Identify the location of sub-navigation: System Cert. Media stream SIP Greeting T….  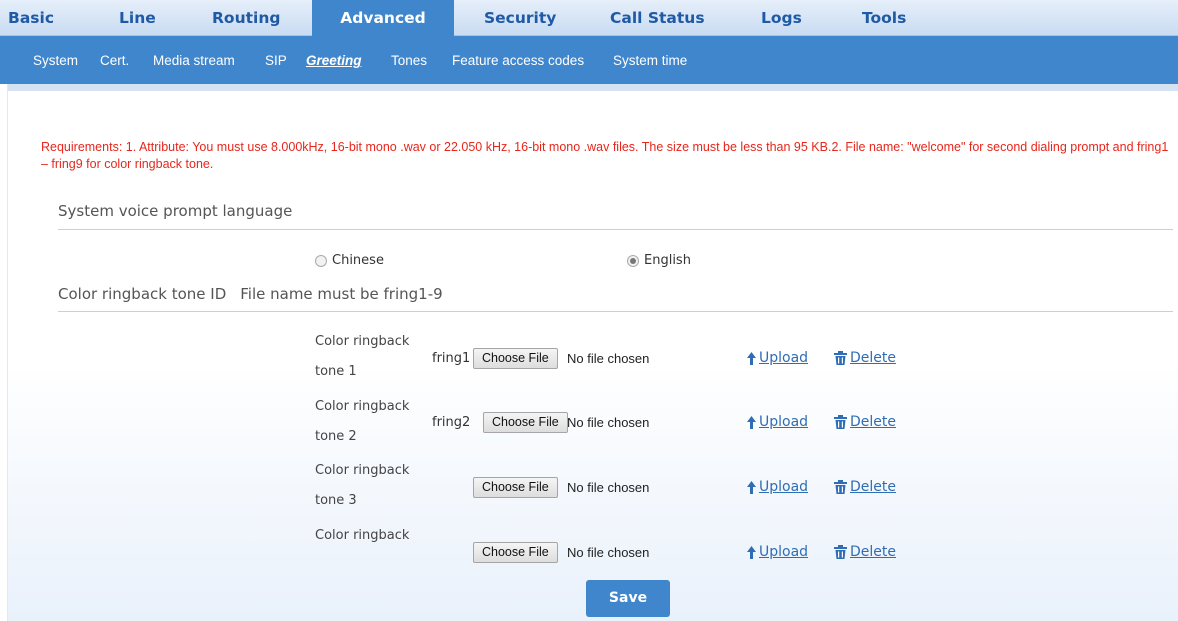
(589, 60).